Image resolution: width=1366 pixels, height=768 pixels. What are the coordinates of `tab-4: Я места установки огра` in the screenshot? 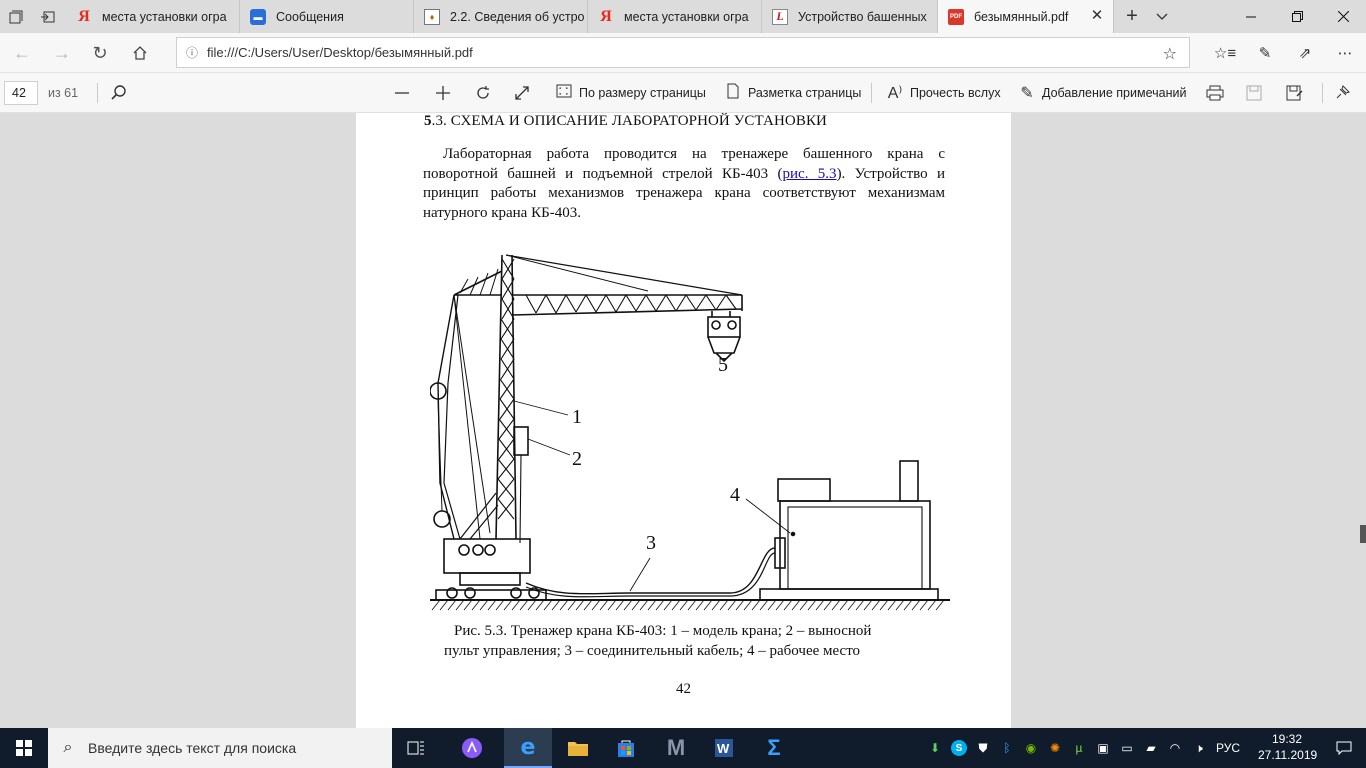 It's located at (675, 16).